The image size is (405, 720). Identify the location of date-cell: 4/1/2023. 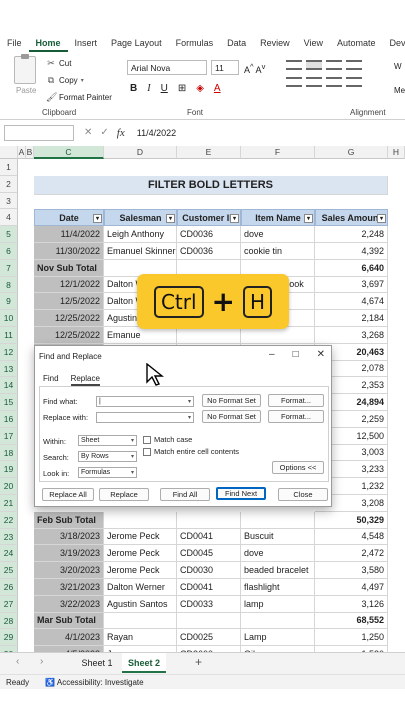
(69, 638).